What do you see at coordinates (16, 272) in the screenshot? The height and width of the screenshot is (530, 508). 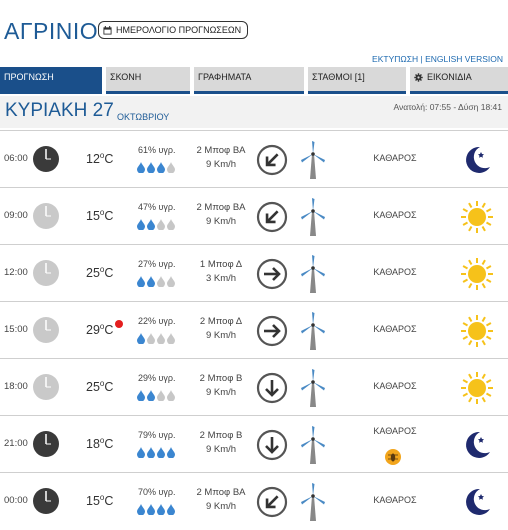 I see `row-time: 12:00` at bounding box center [16, 272].